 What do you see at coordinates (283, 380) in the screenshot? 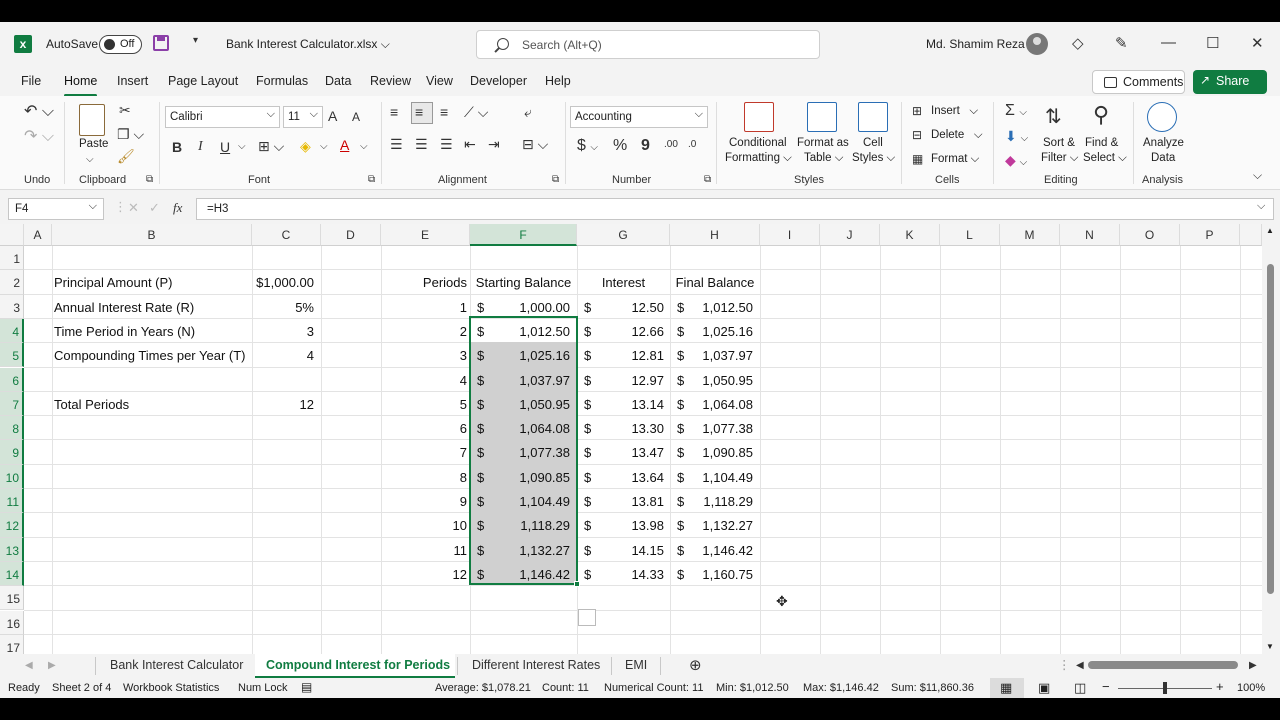
I see `input-value-cell` at bounding box center [283, 380].